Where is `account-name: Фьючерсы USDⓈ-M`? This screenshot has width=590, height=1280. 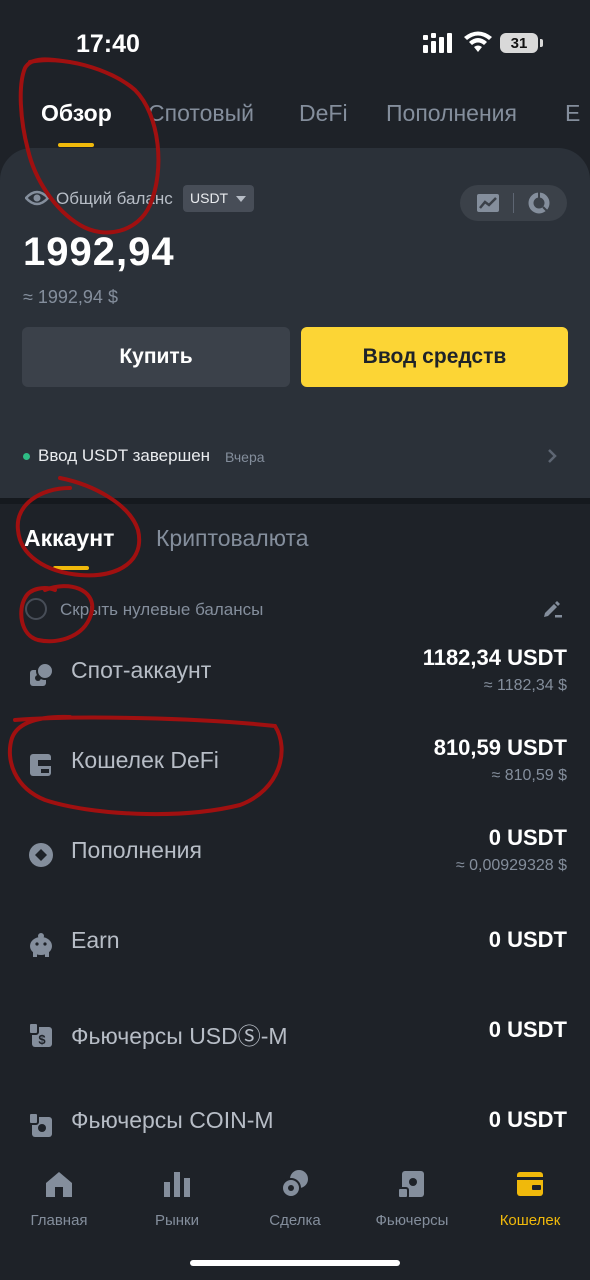 account-name: Фьючерсы USDⓈ-M is located at coordinates (179, 1036).